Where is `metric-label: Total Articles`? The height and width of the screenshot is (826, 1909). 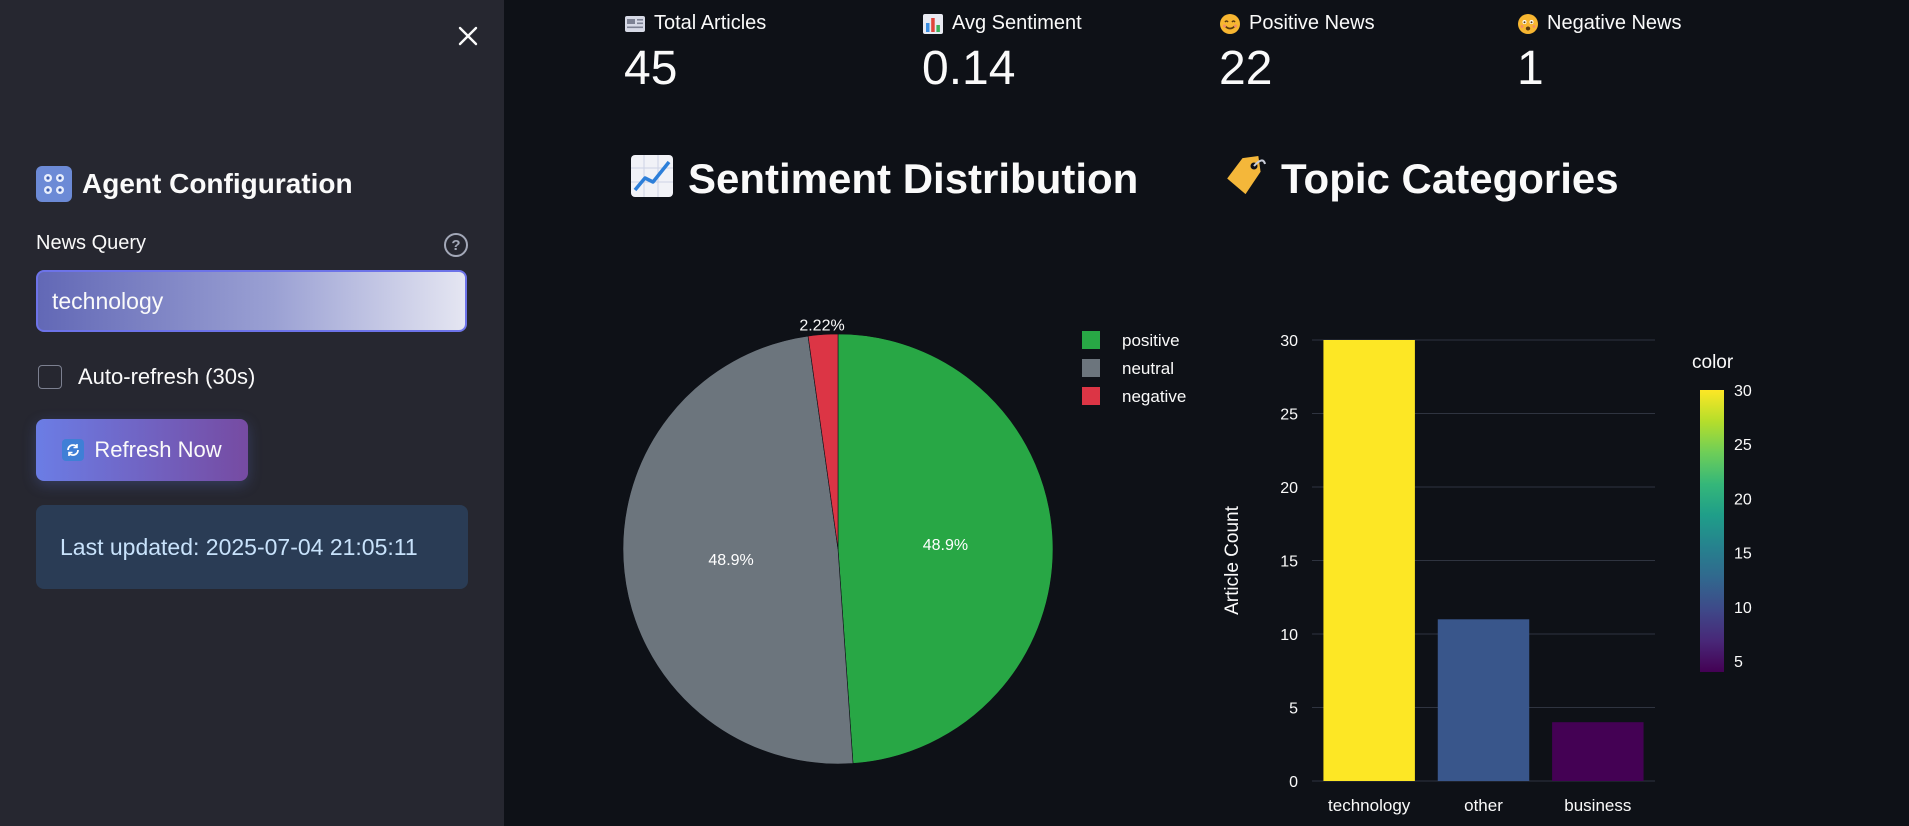
metric-label: Total Articles is located at coordinates (710, 23).